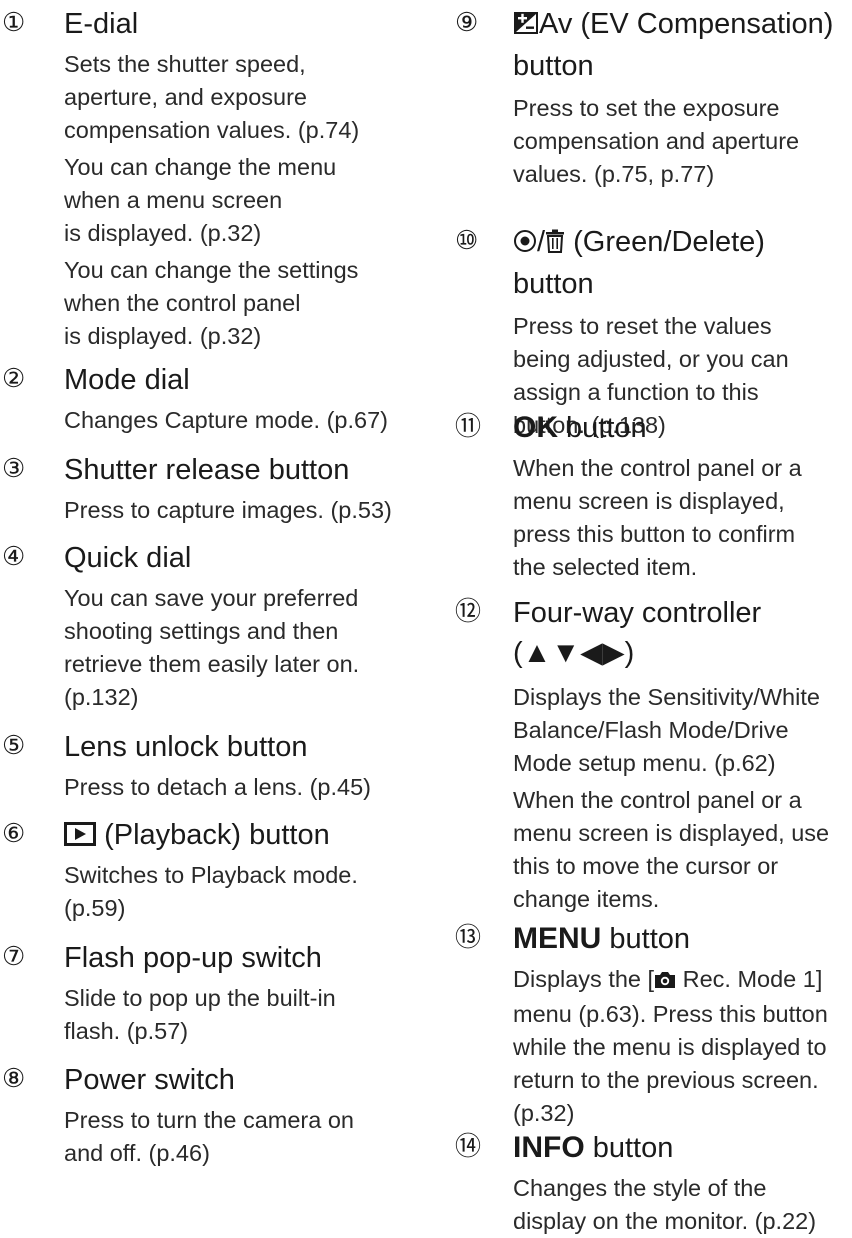 The width and height of the screenshot is (852, 1238). What do you see at coordinates (211, 598) in the screenshot?
I see `desc-line: You can save your preferred` at bounding box center [211, 598].